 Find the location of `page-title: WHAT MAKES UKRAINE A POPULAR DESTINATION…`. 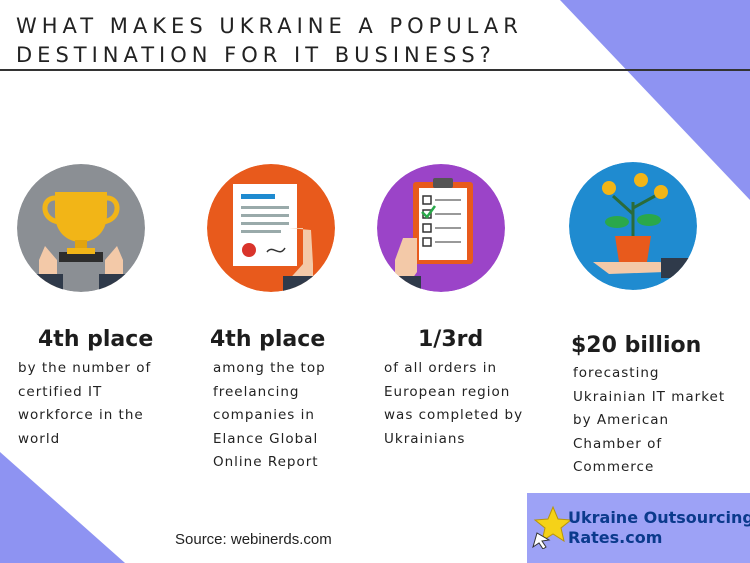

page-title: WHAT MAKES UKRAINE A POPULAR DESTINATION… is located at coordinates (296, 41).